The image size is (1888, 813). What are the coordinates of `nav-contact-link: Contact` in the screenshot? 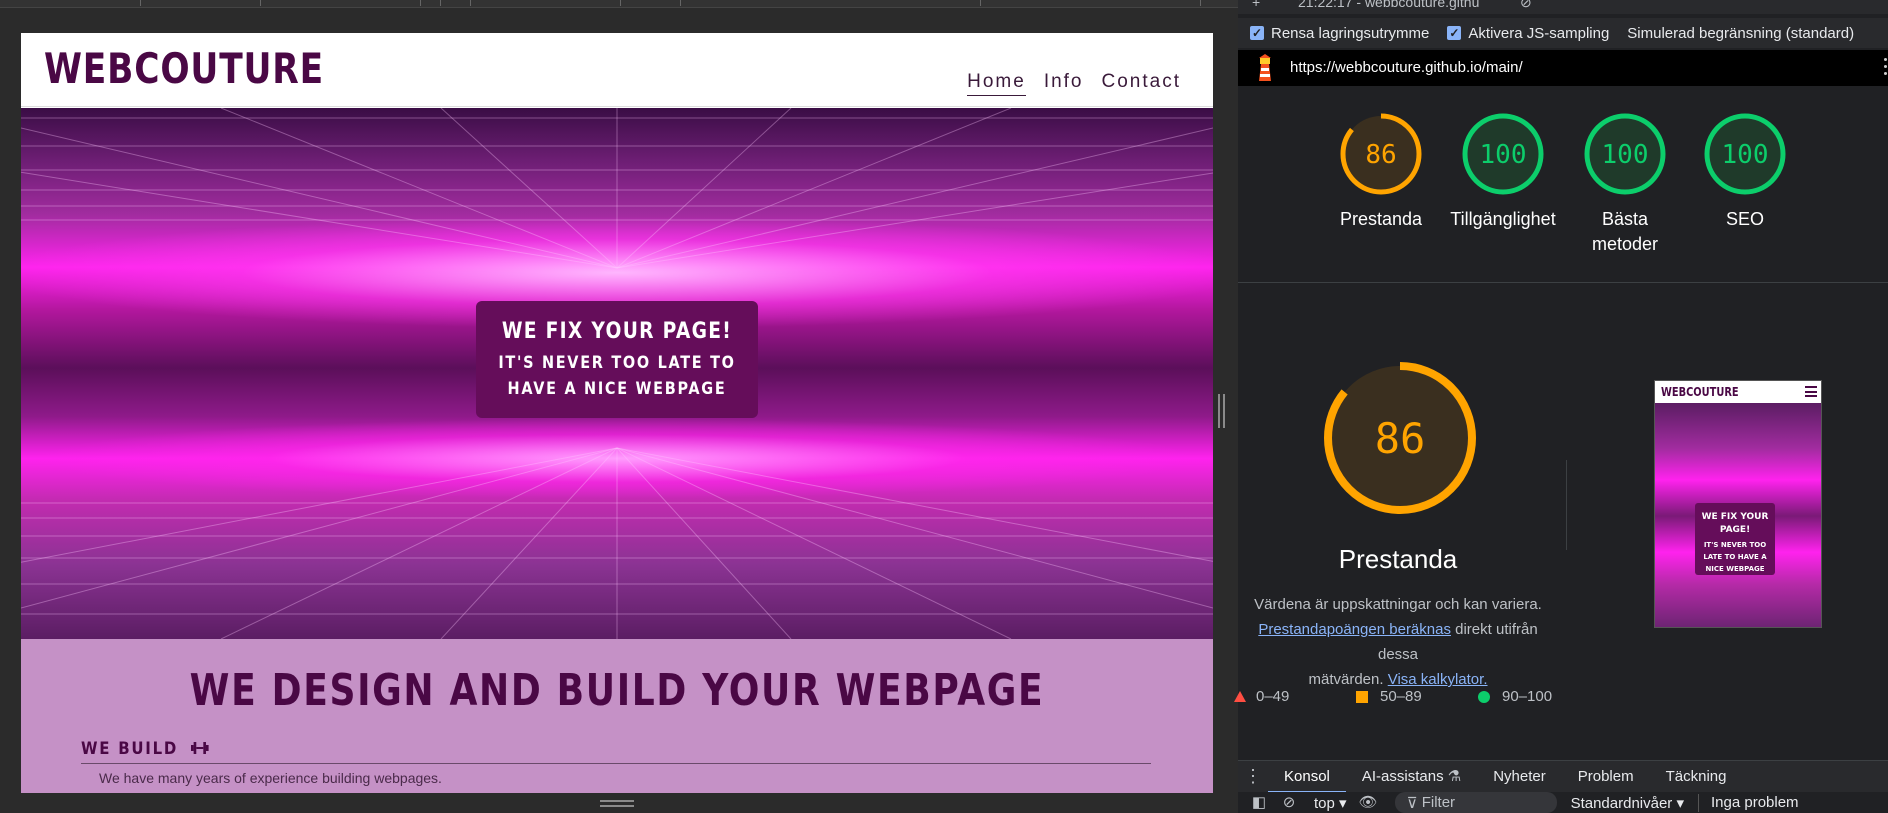 It's located at (1141, 83).